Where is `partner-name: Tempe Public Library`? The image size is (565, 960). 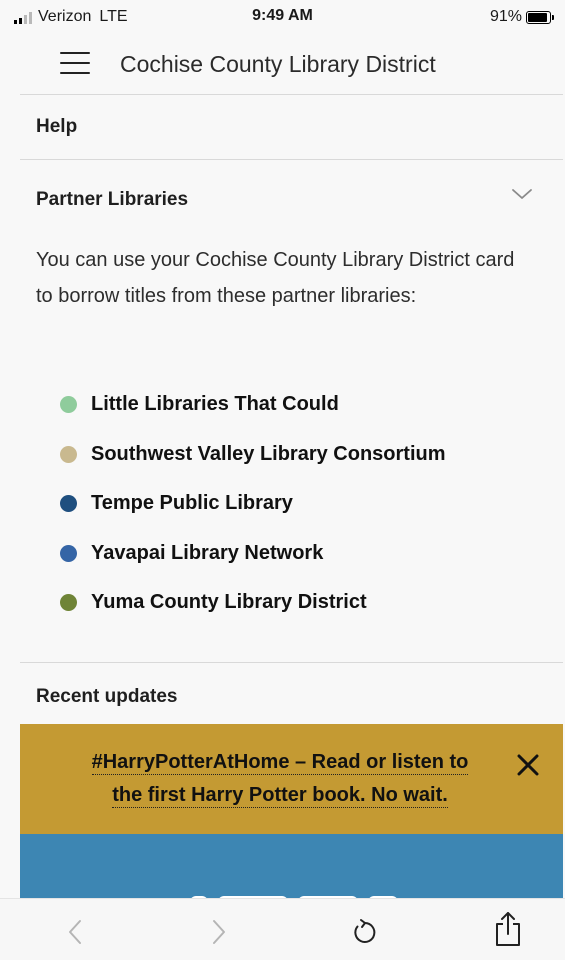
partner-name: Tempe Public Library is located at coordinates (192, 503).